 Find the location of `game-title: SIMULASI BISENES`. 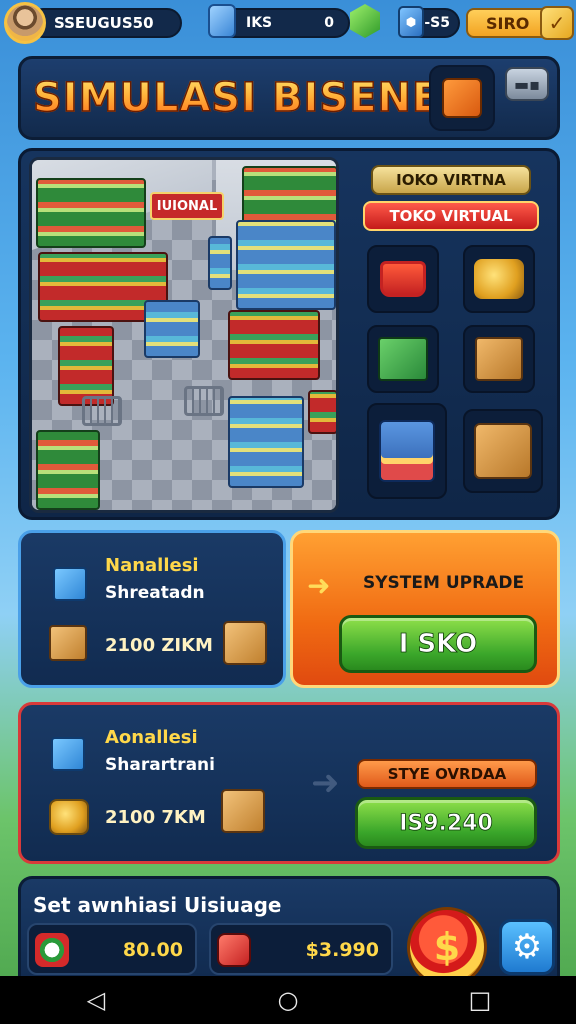

game-title: SIMULASI BISENES is located at coordinates (251, 98).